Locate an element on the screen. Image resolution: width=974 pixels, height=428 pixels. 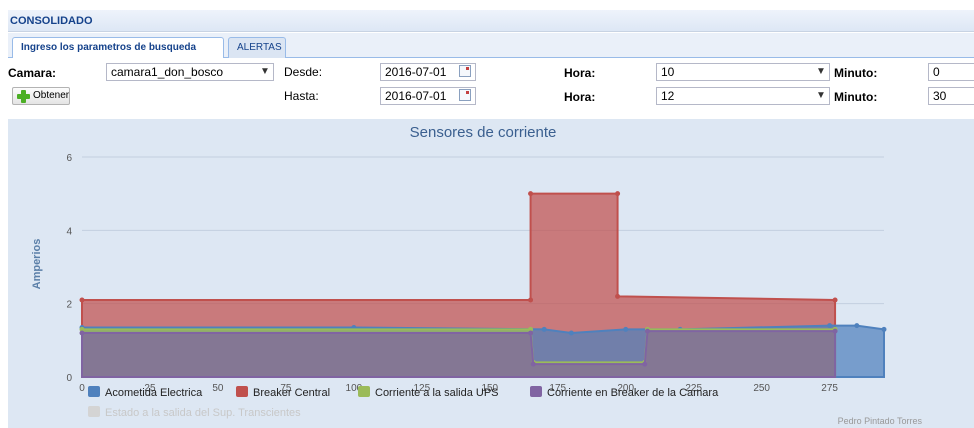
hasta-date-value: 2016-07-01 is located at coordinates (416, 96).